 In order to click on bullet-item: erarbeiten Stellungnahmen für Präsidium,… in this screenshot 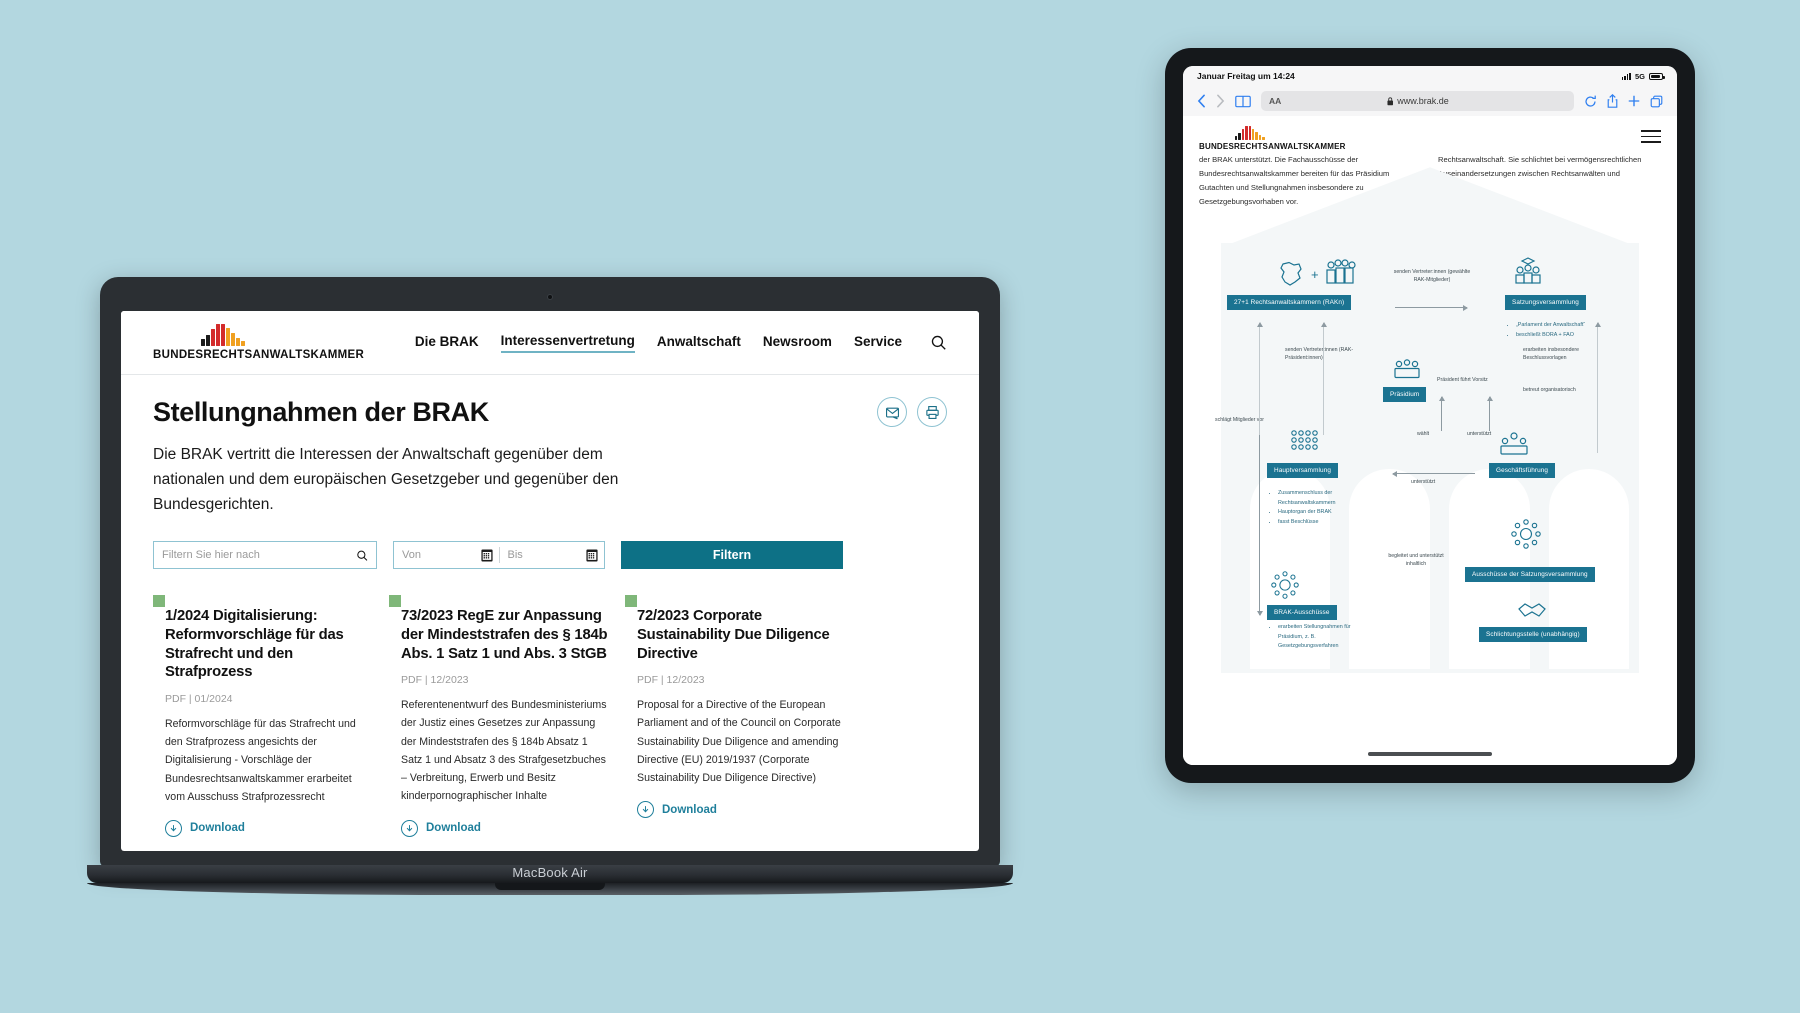, I will do `click(1326, 637)`.